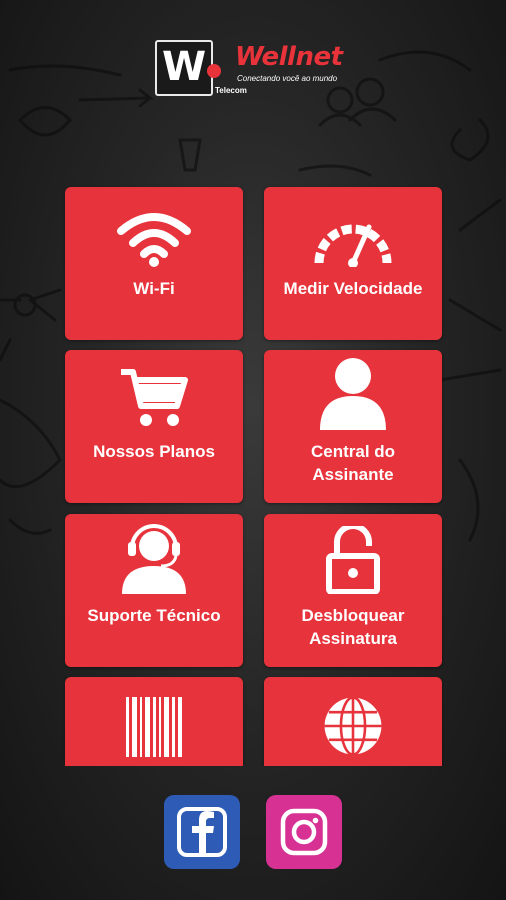  What do you see at coordinates (154, 451) in the screenshot?
I see `plans-label: Nossos Planos` at bounding box center [154, 451].